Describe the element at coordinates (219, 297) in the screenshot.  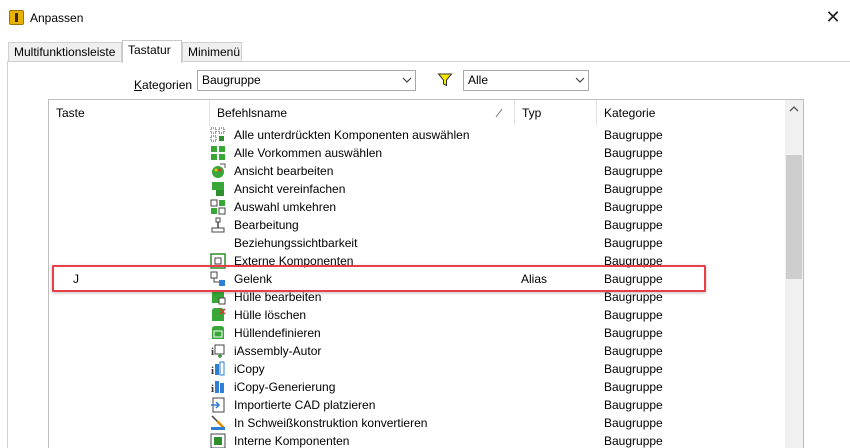
I see `edit-envelope-icon` at that location.